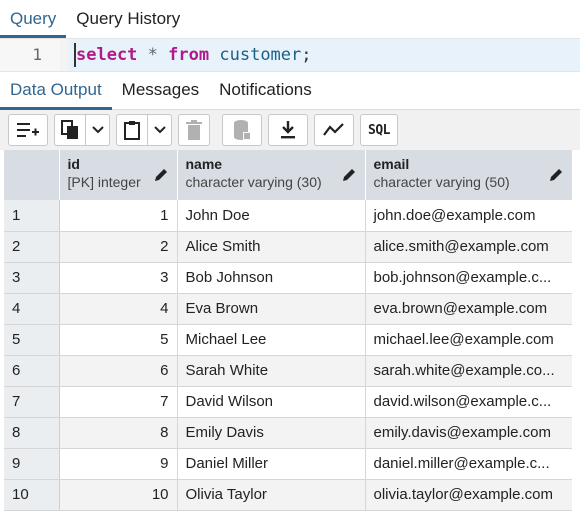 The width and height of the screenshot is (580, 521). Describe the element at coordinates (32, 402) in the screenshot. I see `row-number: 7` at that location.